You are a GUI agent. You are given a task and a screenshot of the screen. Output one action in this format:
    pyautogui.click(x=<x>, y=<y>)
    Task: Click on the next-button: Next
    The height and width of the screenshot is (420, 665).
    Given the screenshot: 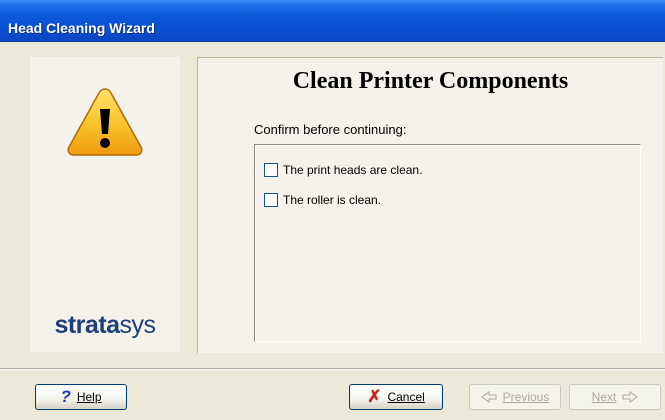 What is the action you would take?
    pyautogui.click(x=615, y=397)
    